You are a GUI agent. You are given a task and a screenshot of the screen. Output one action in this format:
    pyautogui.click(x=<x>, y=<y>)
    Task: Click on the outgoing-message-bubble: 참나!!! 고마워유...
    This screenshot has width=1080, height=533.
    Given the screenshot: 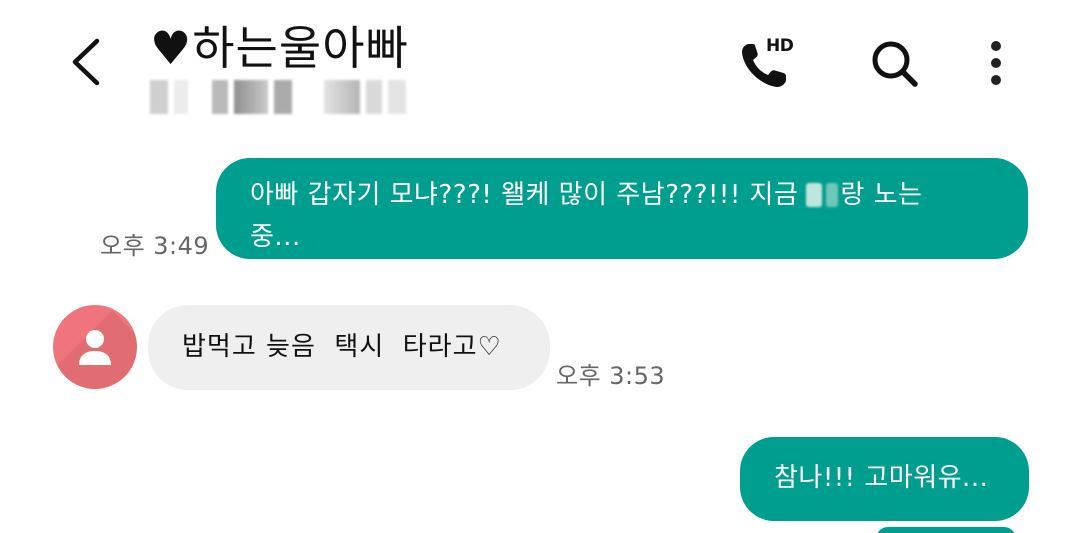 What is the action you would take?
    pyautogui.click(x=884, y=479)
    